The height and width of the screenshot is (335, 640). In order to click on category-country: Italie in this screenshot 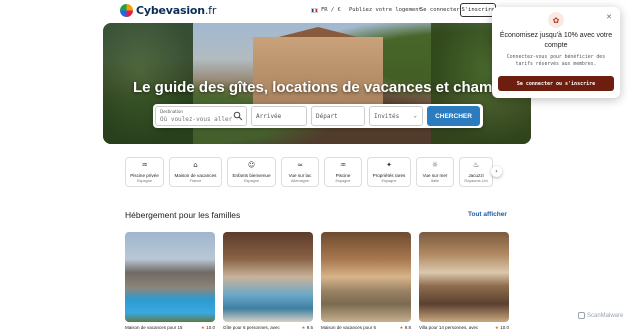, I will do `click(435, 181)`.